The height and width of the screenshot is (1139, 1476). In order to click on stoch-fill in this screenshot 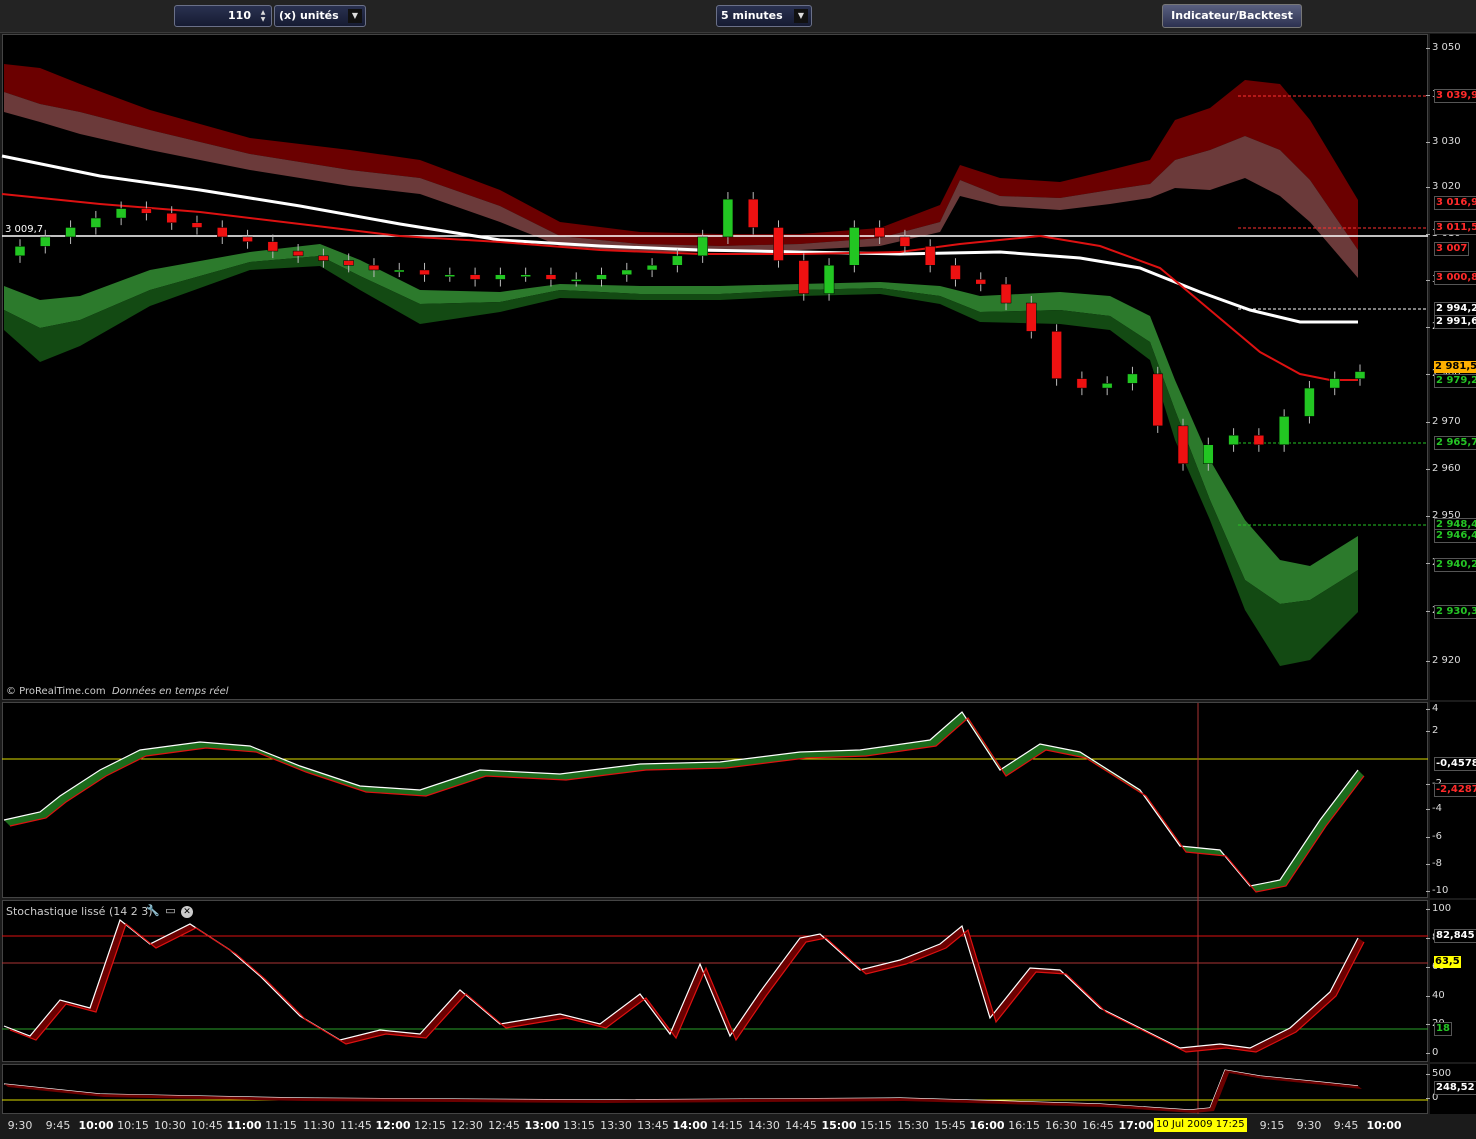, I will do `click(684, 986)`.